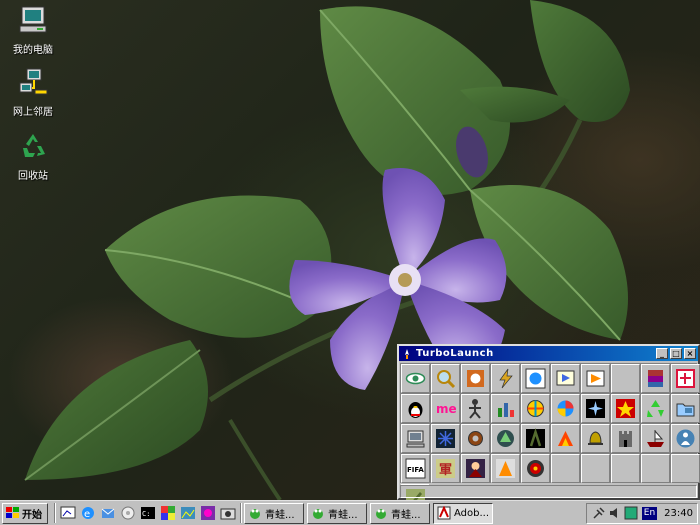 This screenshot has width=700, height=525. Describe the element at coordinates (33, 30) in the screenshot. I see `my-computer-shortcut: 我的电脑` at that location.